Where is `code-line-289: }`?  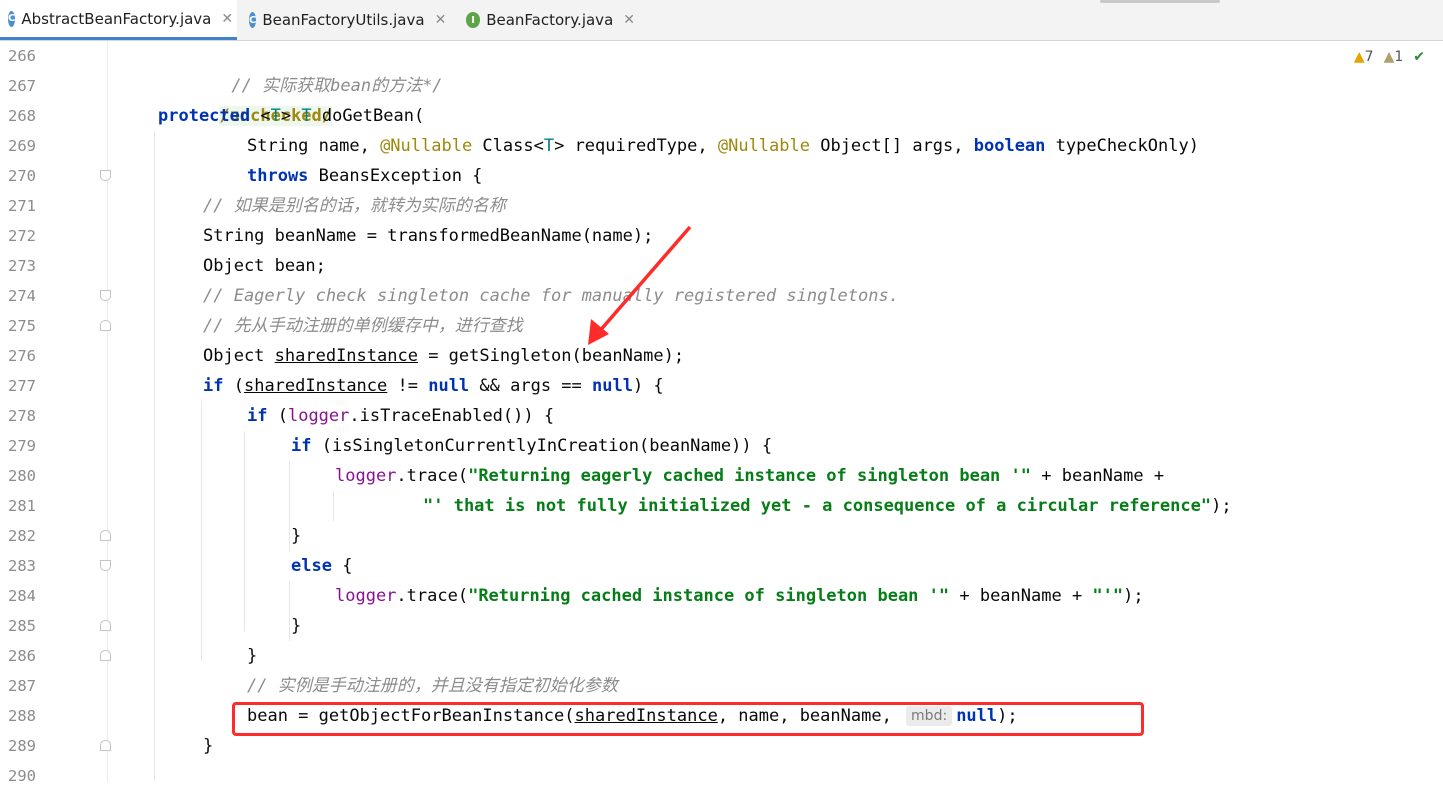 code-line-289: } is located at coordinates (208, 746).